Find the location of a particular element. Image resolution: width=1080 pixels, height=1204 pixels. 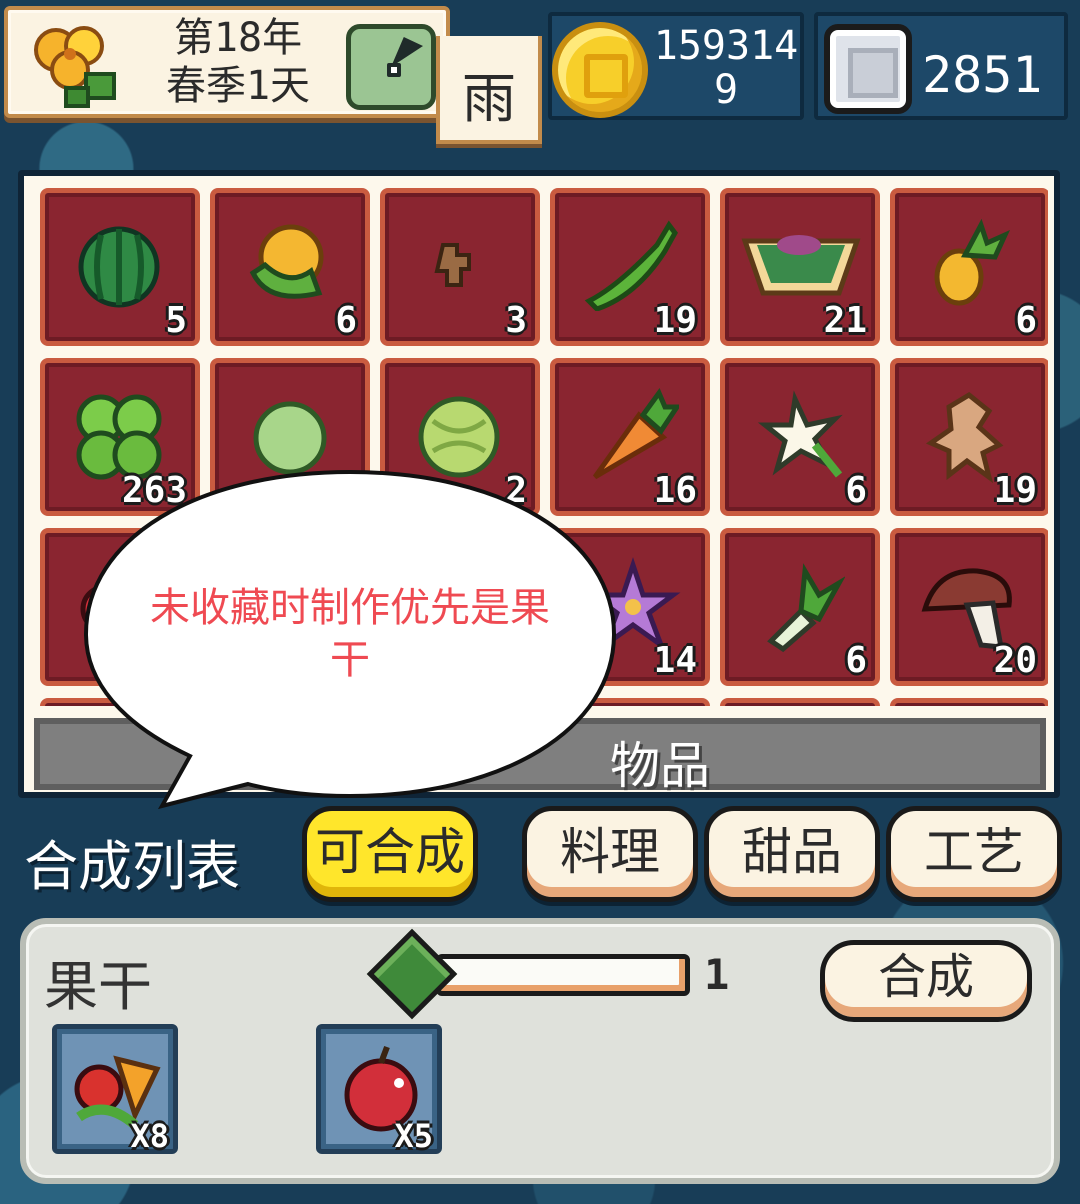

inventory-slot: 5 is located at coordinates (120, 267).